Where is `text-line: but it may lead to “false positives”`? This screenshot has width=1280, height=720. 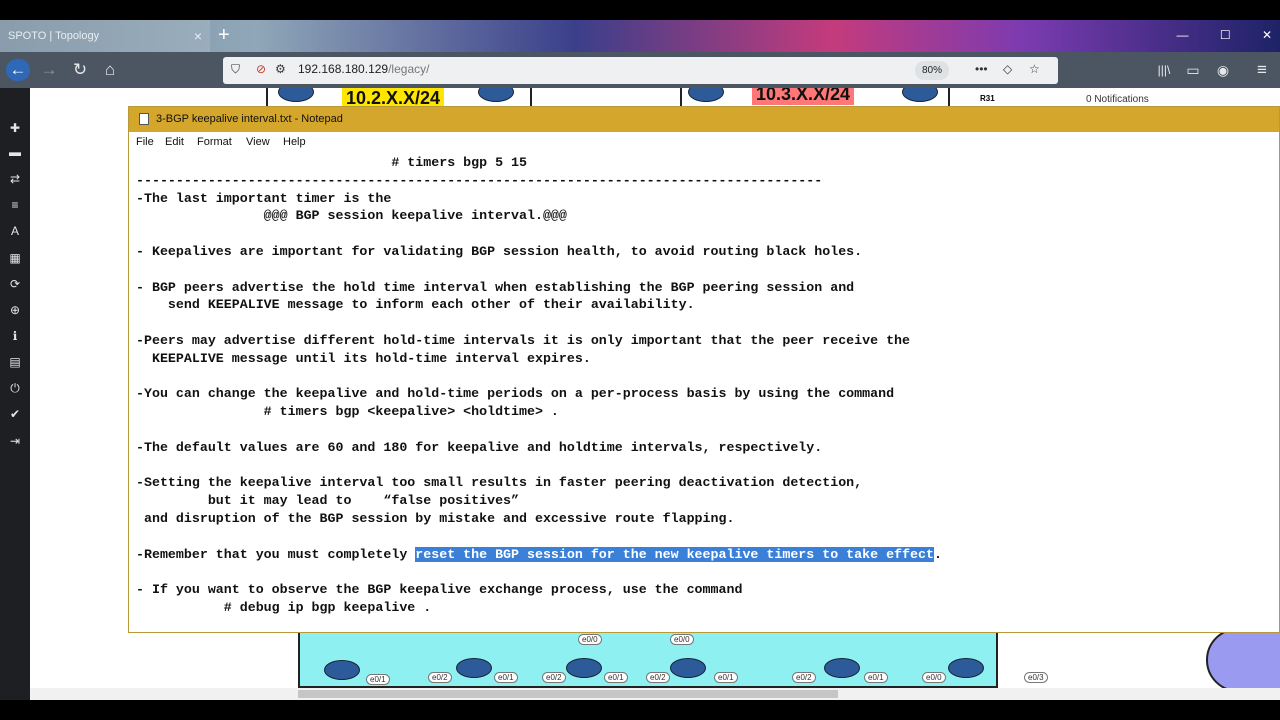
text-line: but it may lead to “false positives” is located at coordinates (328, 501).